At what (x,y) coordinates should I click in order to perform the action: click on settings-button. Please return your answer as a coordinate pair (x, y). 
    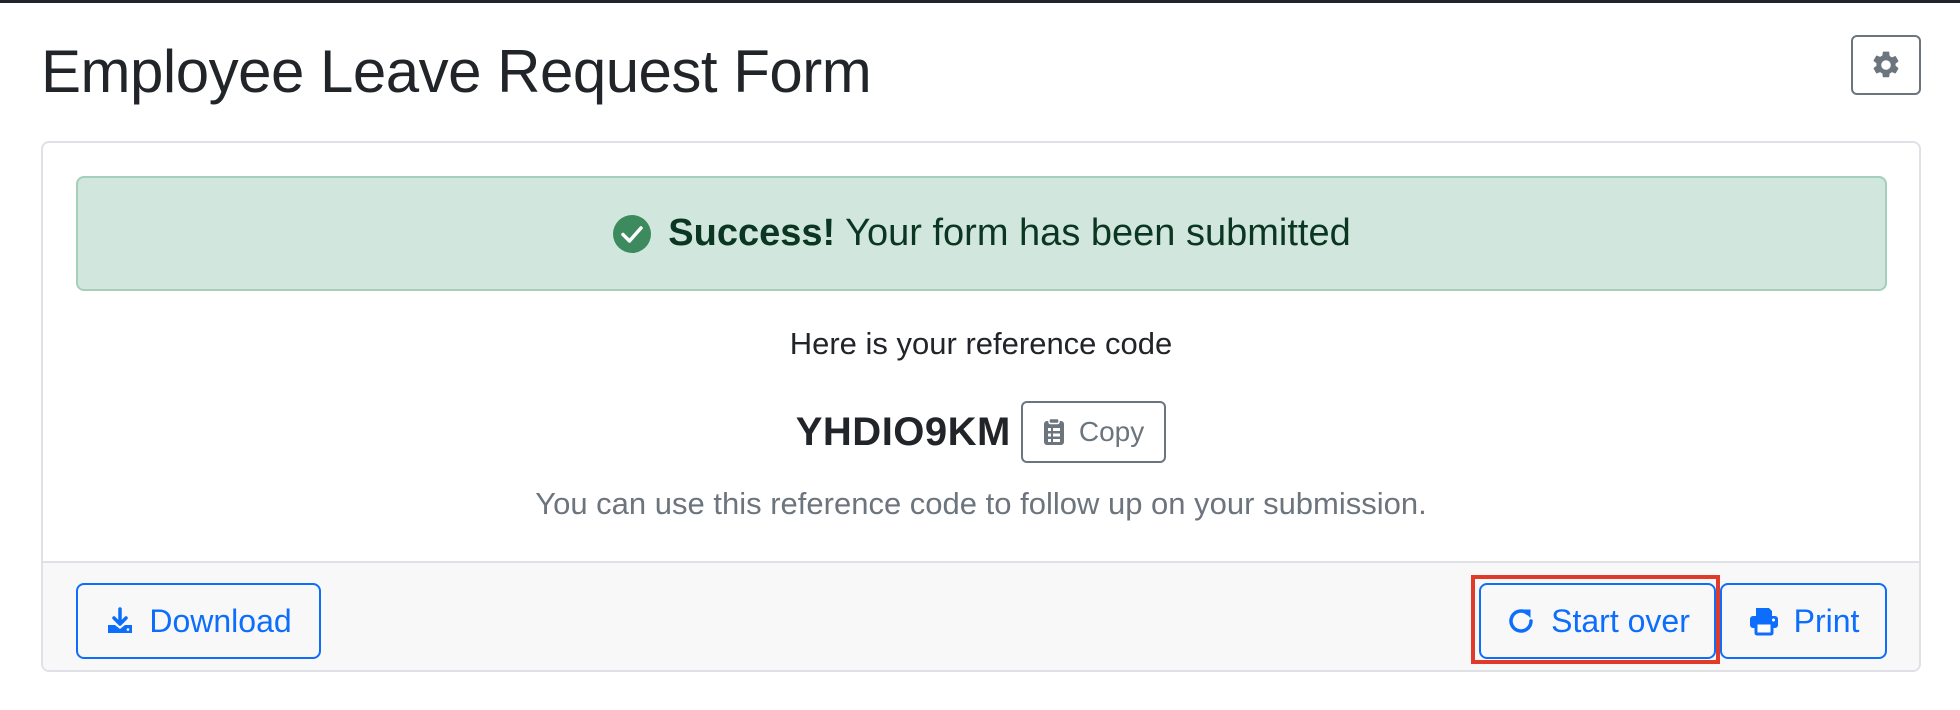
    Looking at the image, I should click on (1886, 65).